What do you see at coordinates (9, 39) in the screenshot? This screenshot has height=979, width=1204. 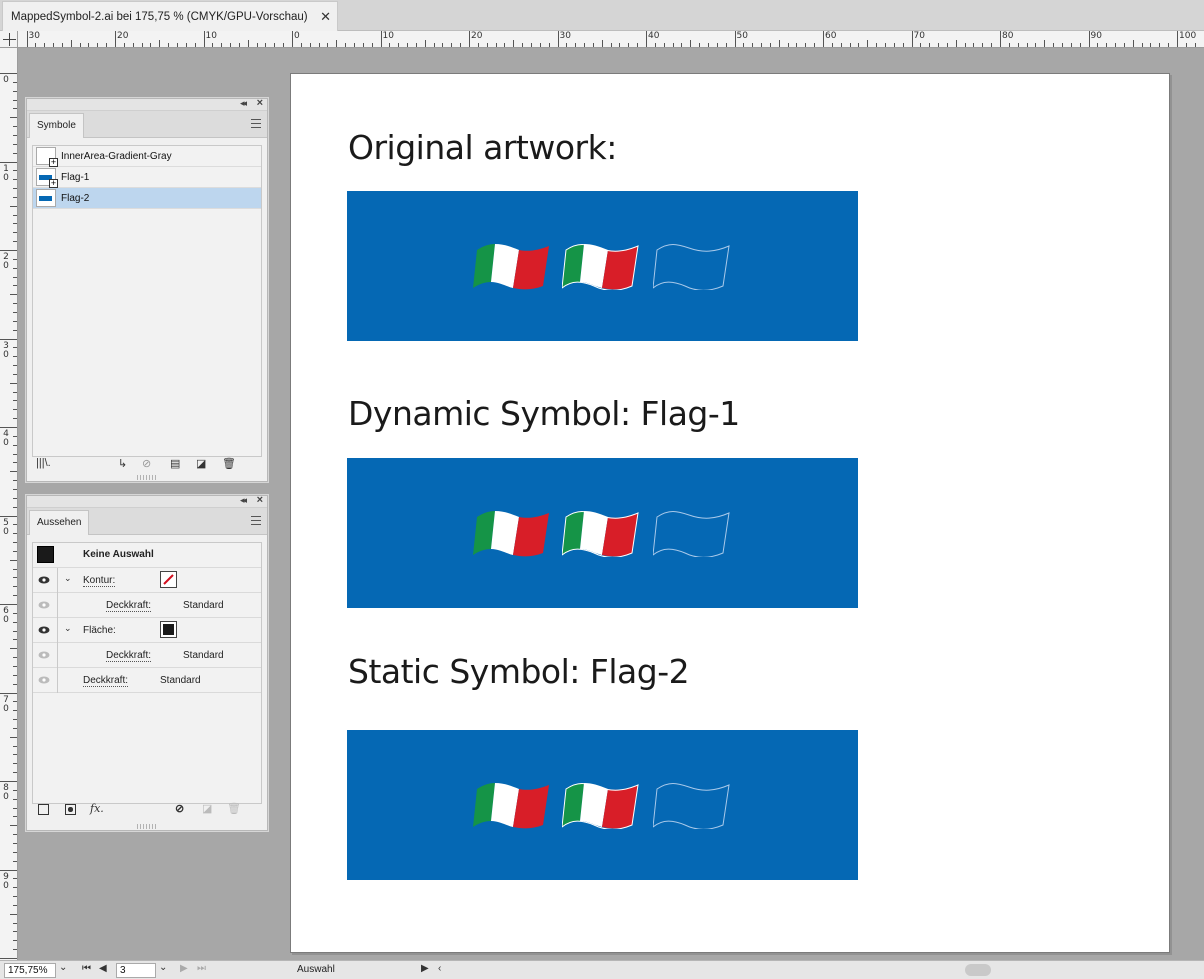 I see `ruler-origin` at bounding box center [9, 39].